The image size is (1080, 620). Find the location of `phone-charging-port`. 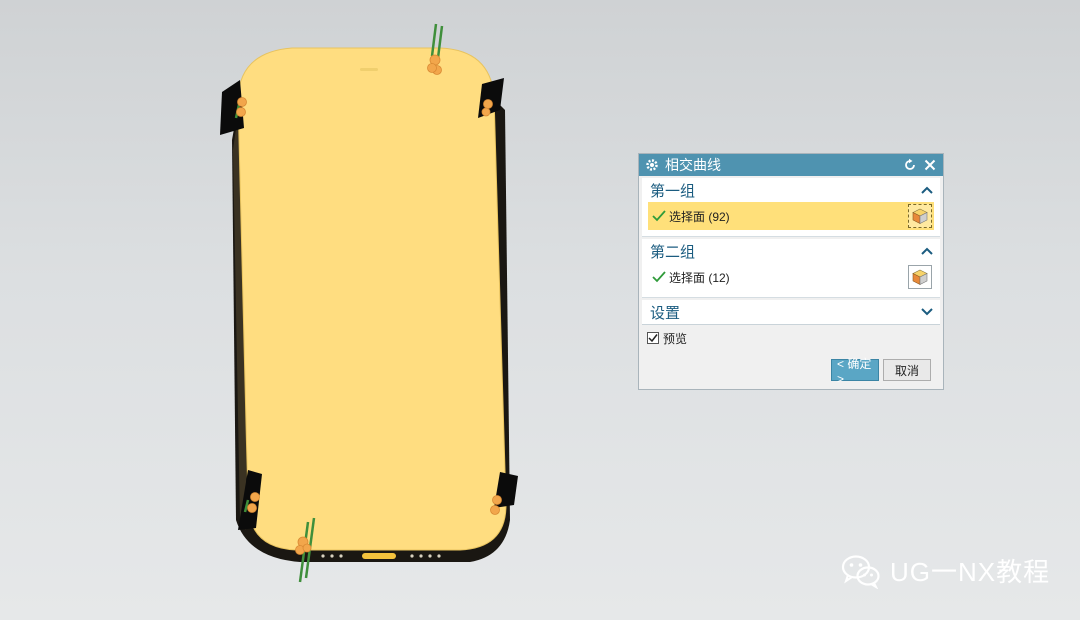

phone-charging-port is located at coordinates (379, 556).